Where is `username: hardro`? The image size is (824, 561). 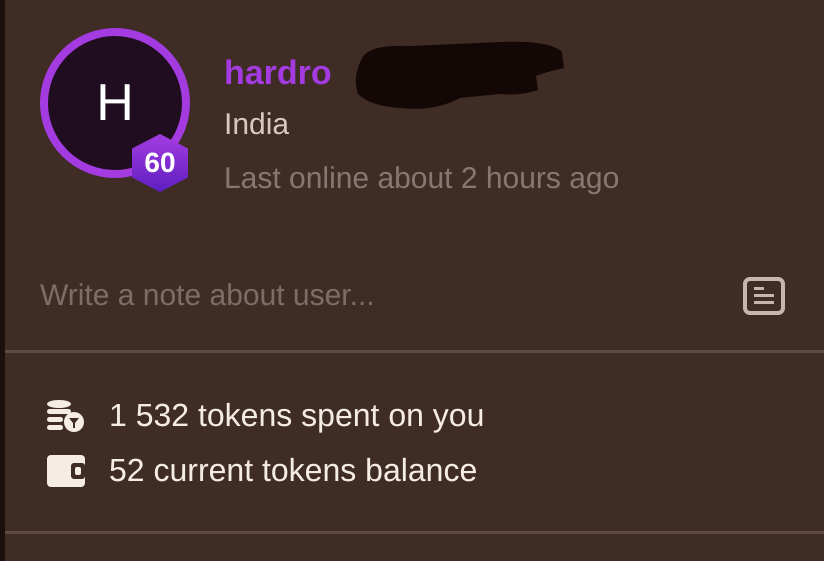 username: hardro is located at coordinates (278, 73).